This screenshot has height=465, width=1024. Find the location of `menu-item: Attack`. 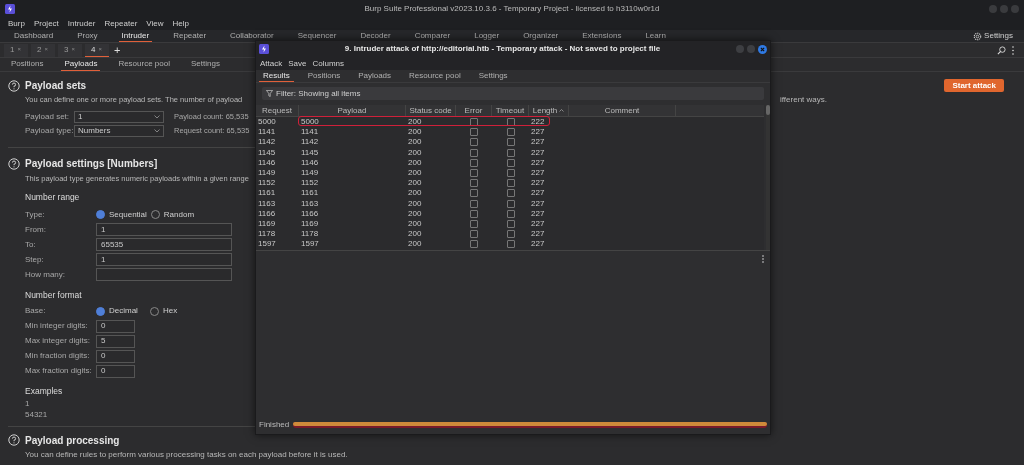

menu-item: Attack is located at coordinates (271, 63).